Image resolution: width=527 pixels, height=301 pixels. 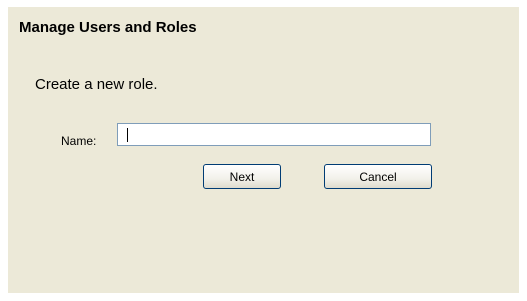 I want to click on cancel-button: Cancel, so click(x=378, y=176).